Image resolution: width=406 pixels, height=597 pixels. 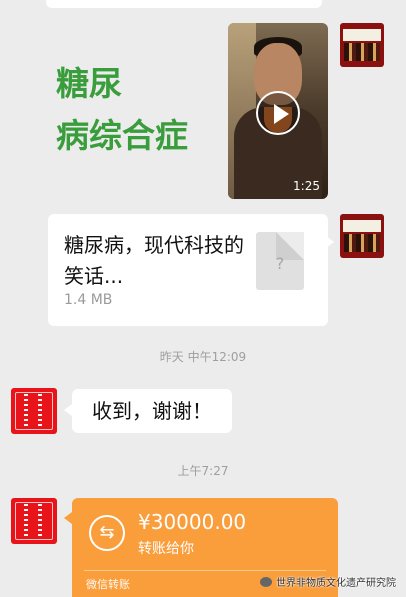 I want to click on file-message: 糖尿病，现代科技的笑话... 1.4 MB ?, so click(x=188, y=270).